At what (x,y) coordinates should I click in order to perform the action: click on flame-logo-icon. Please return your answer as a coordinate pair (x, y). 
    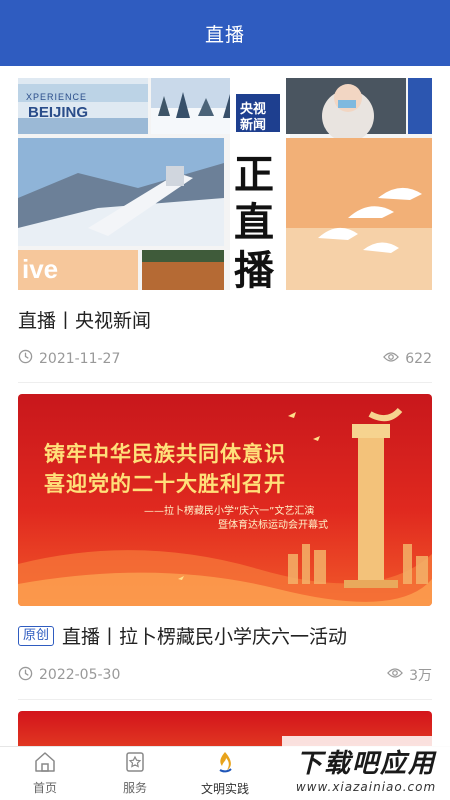
    Looking at the image, I should click on (225, 764).